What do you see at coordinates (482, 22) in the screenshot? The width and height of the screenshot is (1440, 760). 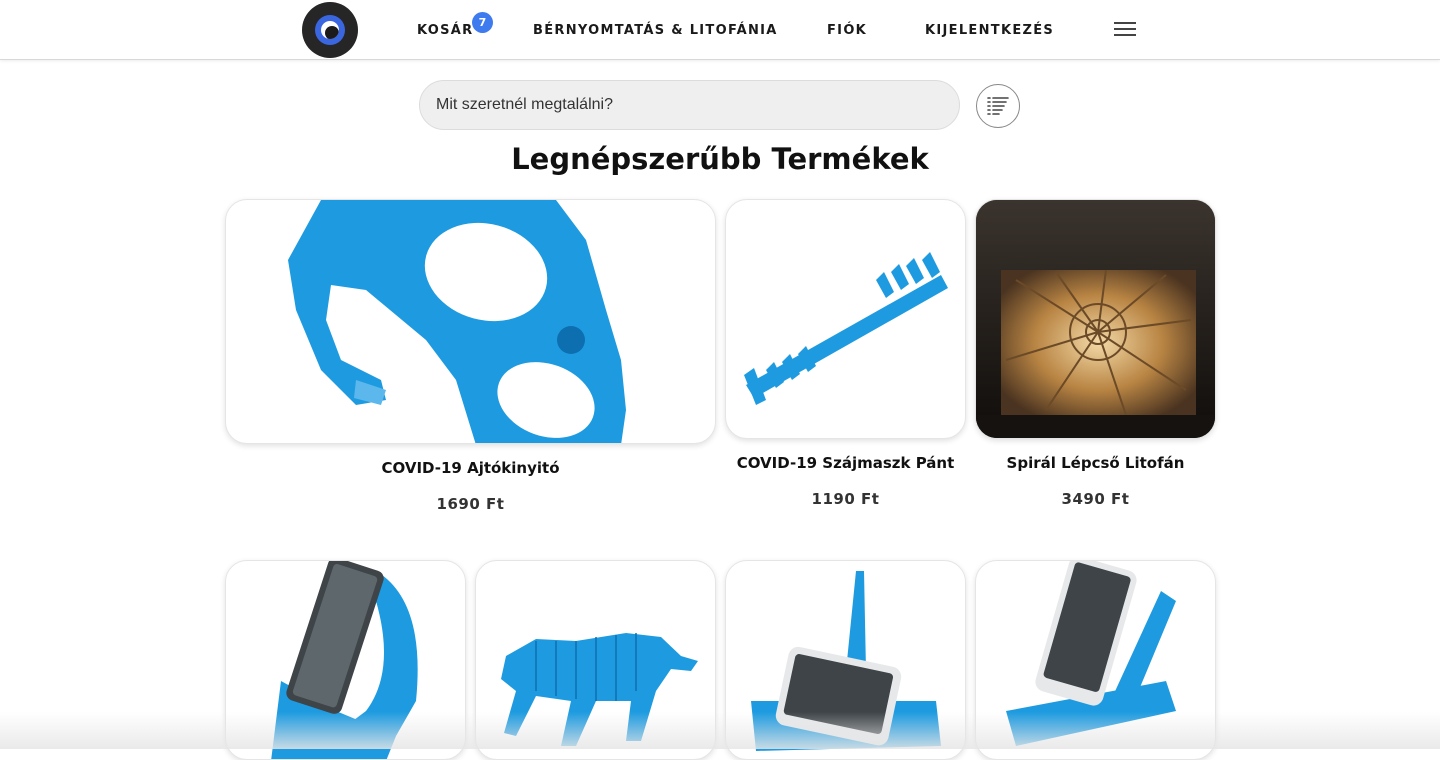 I see `cart-count-badge: 7` at bounding box center [482, 22].